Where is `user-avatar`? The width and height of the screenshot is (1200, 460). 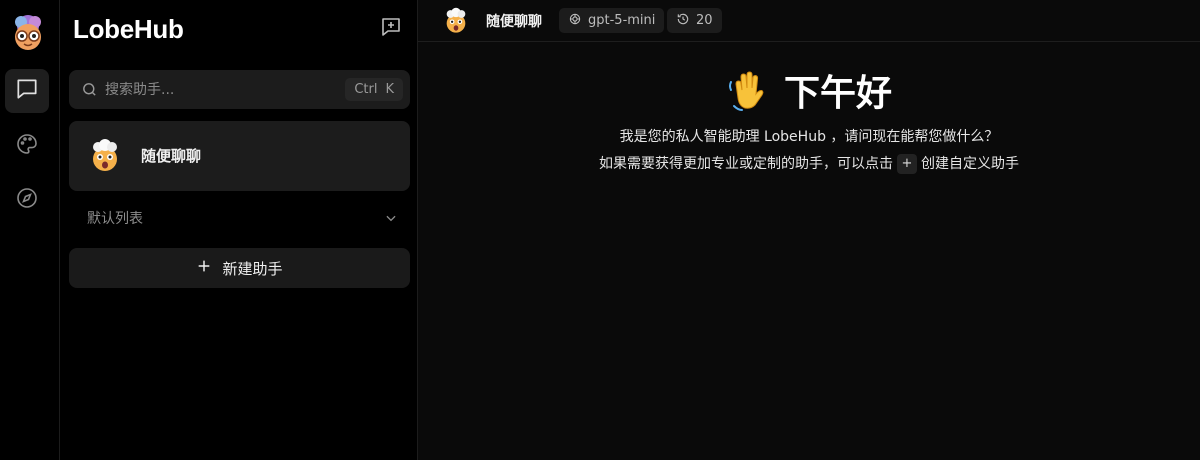
user-avatar is located at coordinates (28, 33).